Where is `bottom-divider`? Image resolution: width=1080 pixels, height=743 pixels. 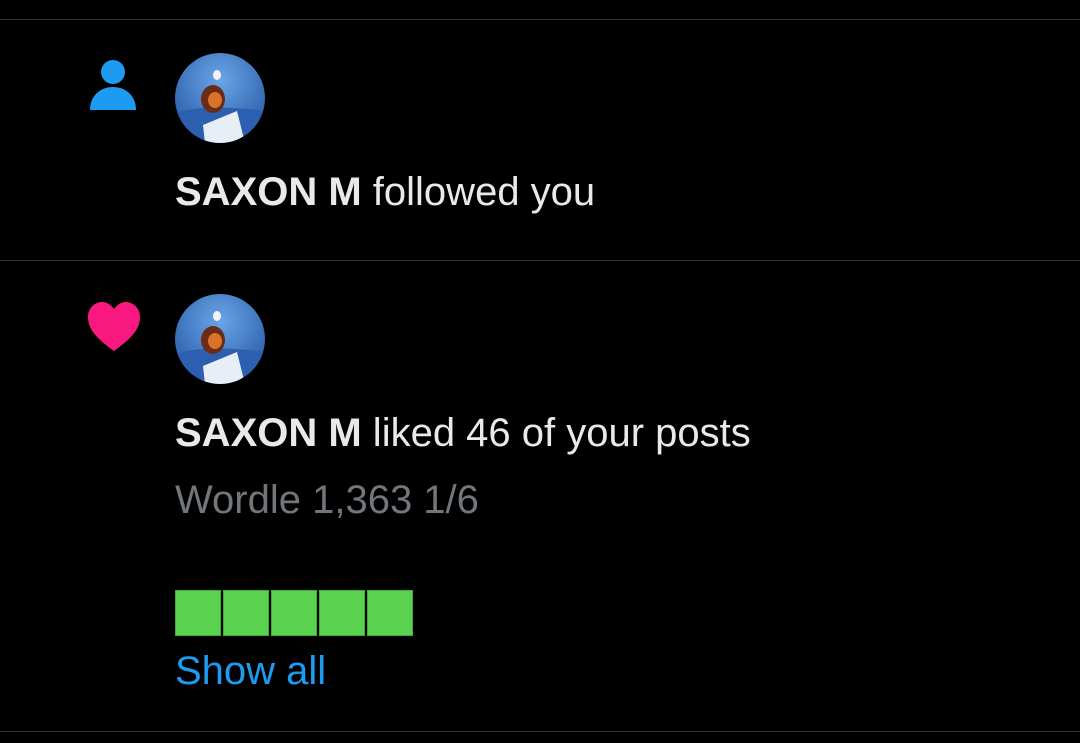 bottom-divider is located at coordinates (540, 731).